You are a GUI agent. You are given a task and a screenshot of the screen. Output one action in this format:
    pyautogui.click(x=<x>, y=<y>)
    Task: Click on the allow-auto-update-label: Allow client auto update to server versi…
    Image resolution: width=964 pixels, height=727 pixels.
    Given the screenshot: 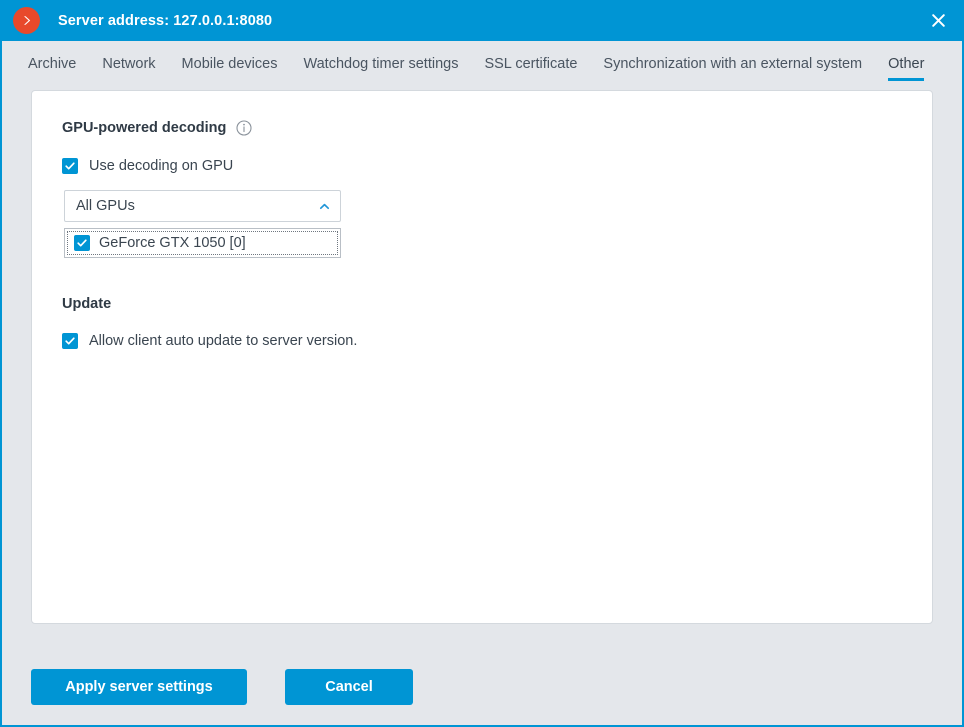 What is the action you would take?
    pyautogui.click(x=223, y=341)
    